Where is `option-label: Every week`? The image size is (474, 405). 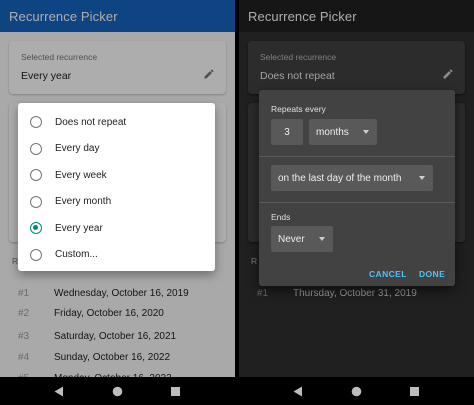
option-label: Every week is located at coordinates (81, 175).